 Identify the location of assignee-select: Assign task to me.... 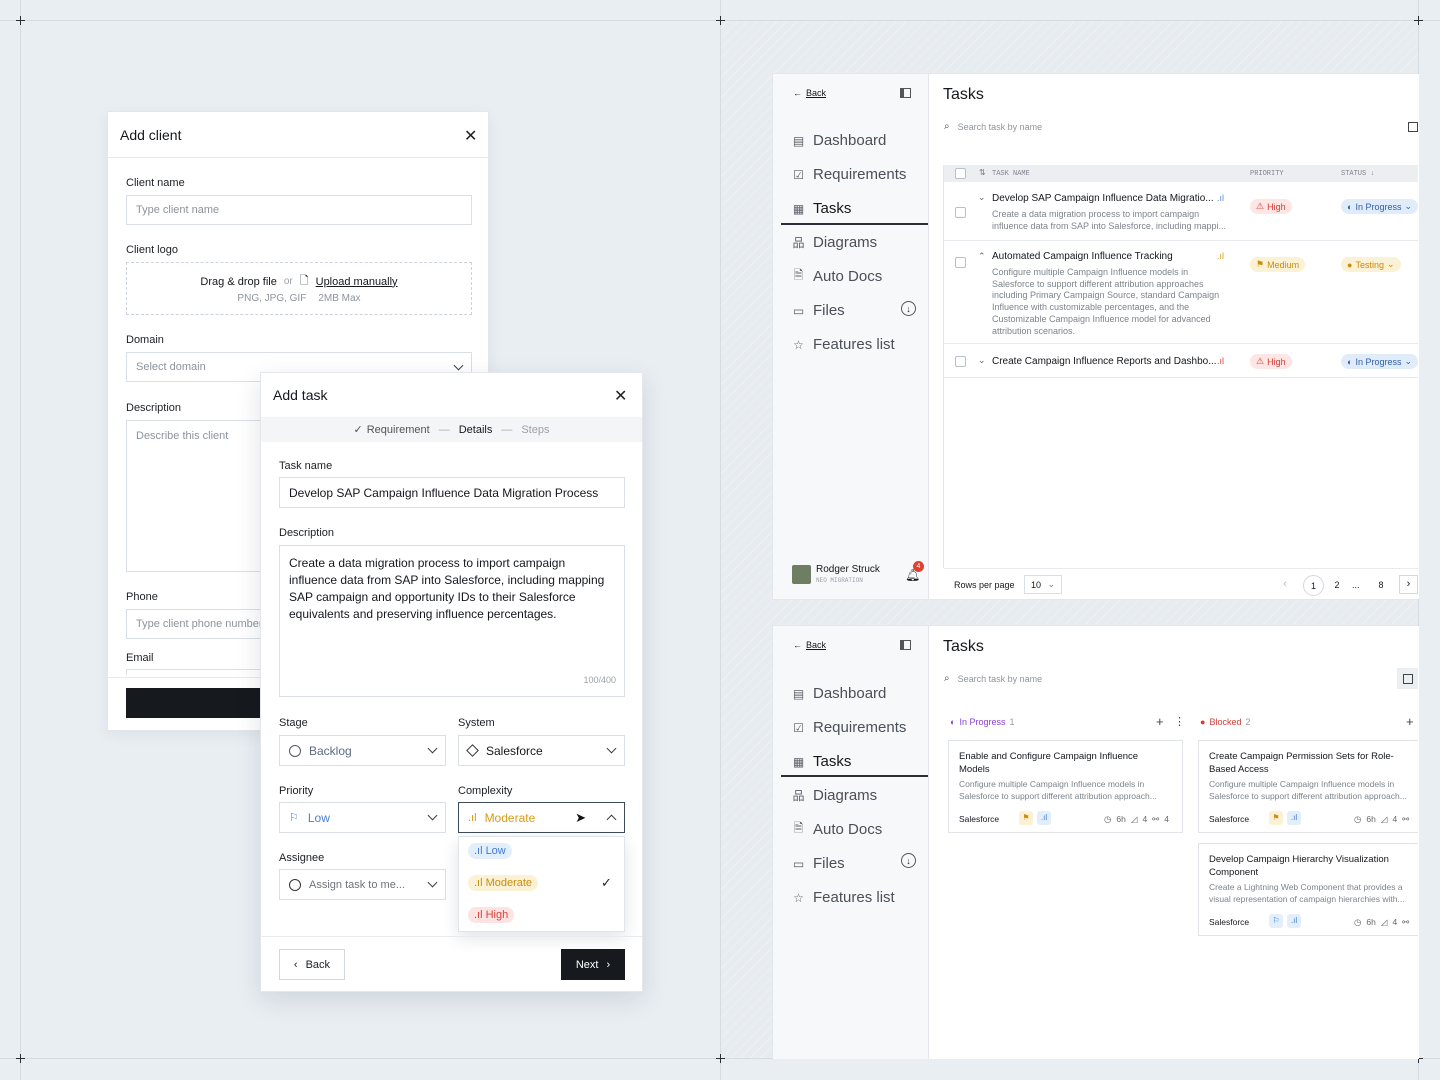
(362, 884).